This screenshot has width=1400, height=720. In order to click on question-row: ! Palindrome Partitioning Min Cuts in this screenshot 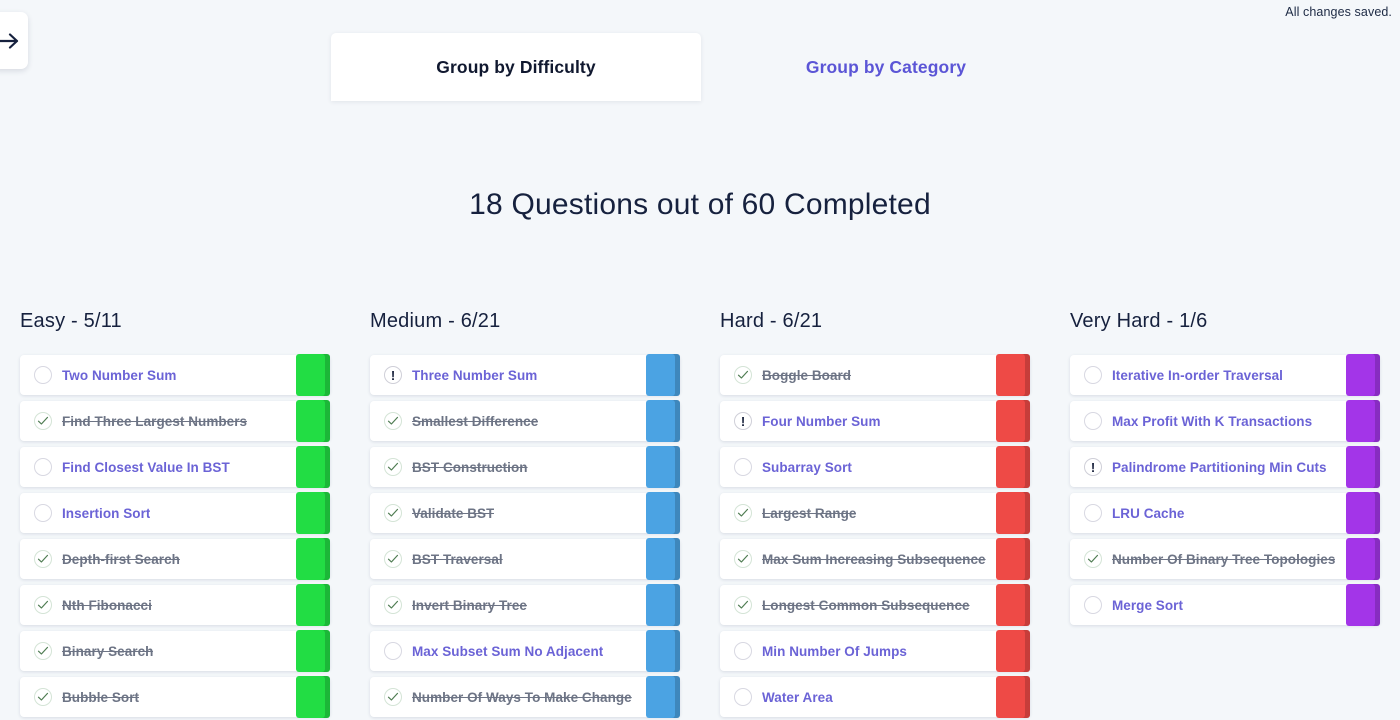, I will do `click(1225, 467)`.